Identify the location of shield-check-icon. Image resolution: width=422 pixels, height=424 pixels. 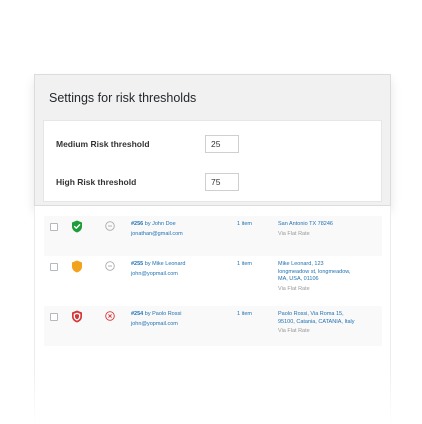
(77, 226).